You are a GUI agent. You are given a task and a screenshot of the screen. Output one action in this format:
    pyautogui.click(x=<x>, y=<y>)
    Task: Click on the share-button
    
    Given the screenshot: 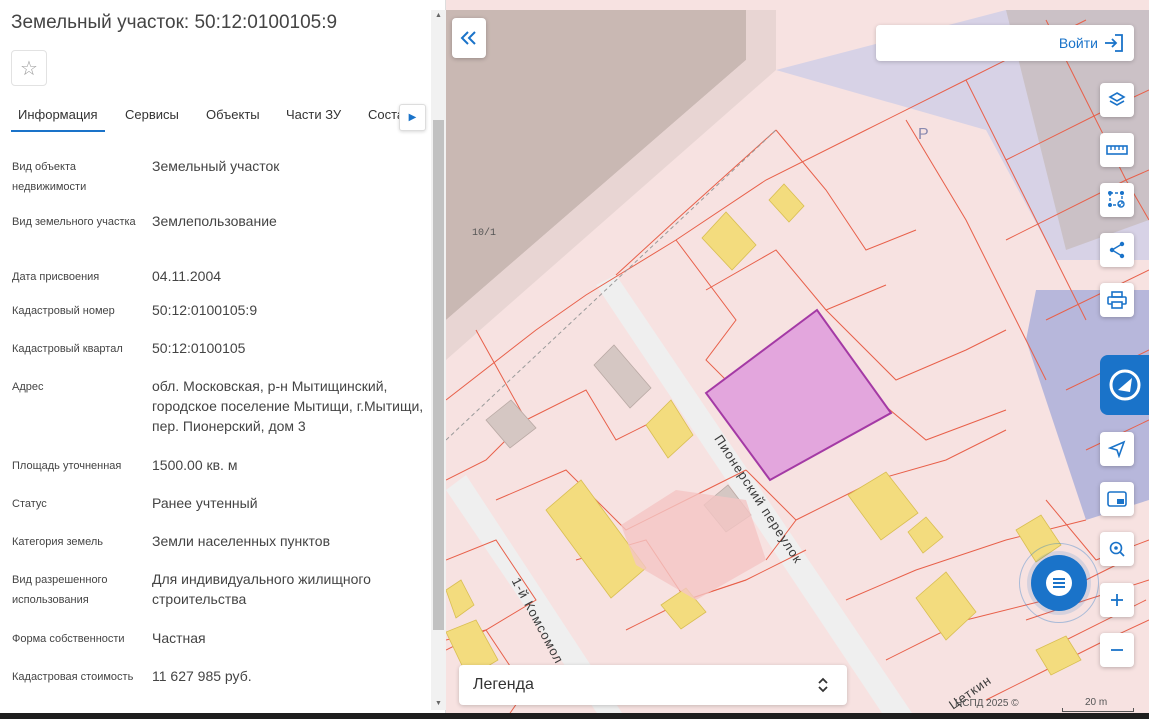 What is the action you would take?
    pyautogui.click(x=1117, y=250)
    